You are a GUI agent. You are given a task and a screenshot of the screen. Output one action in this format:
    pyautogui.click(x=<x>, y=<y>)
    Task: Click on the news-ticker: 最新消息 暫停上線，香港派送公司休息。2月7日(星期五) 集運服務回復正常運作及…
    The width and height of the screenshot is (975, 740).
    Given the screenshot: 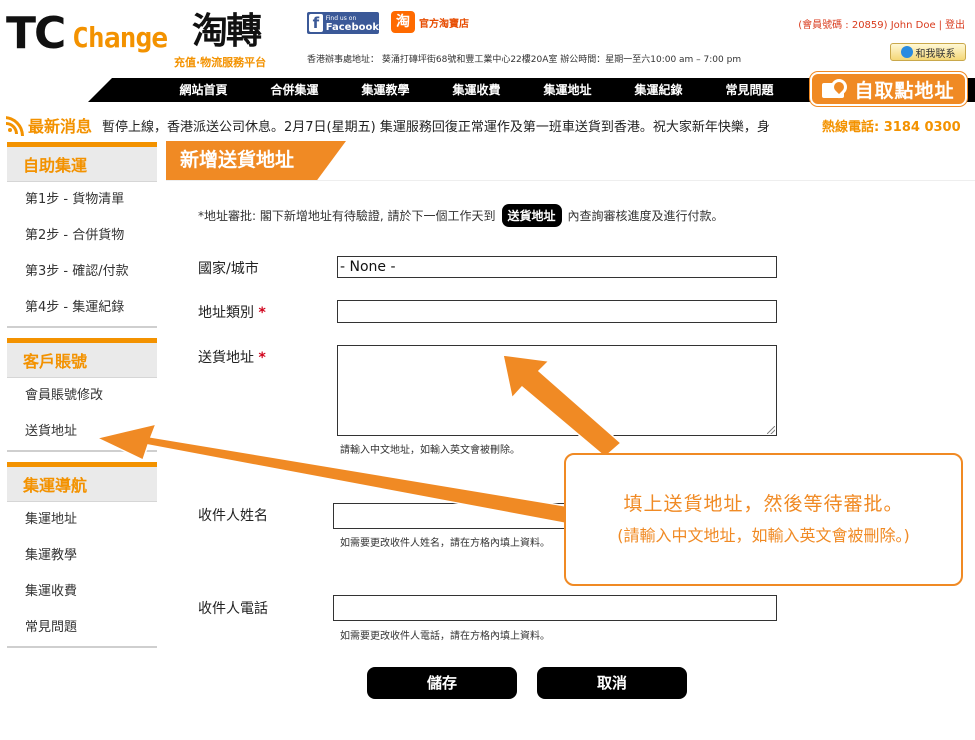 What is the action you would take?
    pyautogui.click(x=490, y=125)
    